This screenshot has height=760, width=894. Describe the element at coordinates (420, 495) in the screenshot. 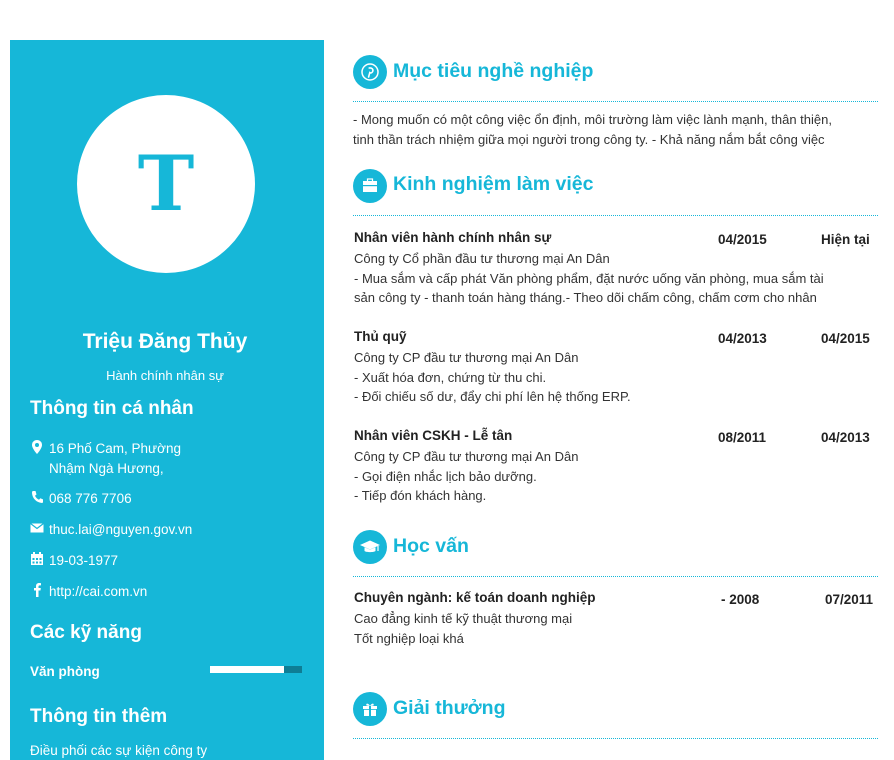

I see `experience-detail: - Tiếp đón khách hàng.` at that location.